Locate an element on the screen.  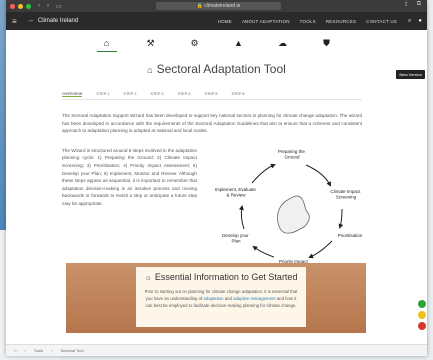
cycle-node-develop-plan: Develop your Plan is located at coordinates (236, 238).